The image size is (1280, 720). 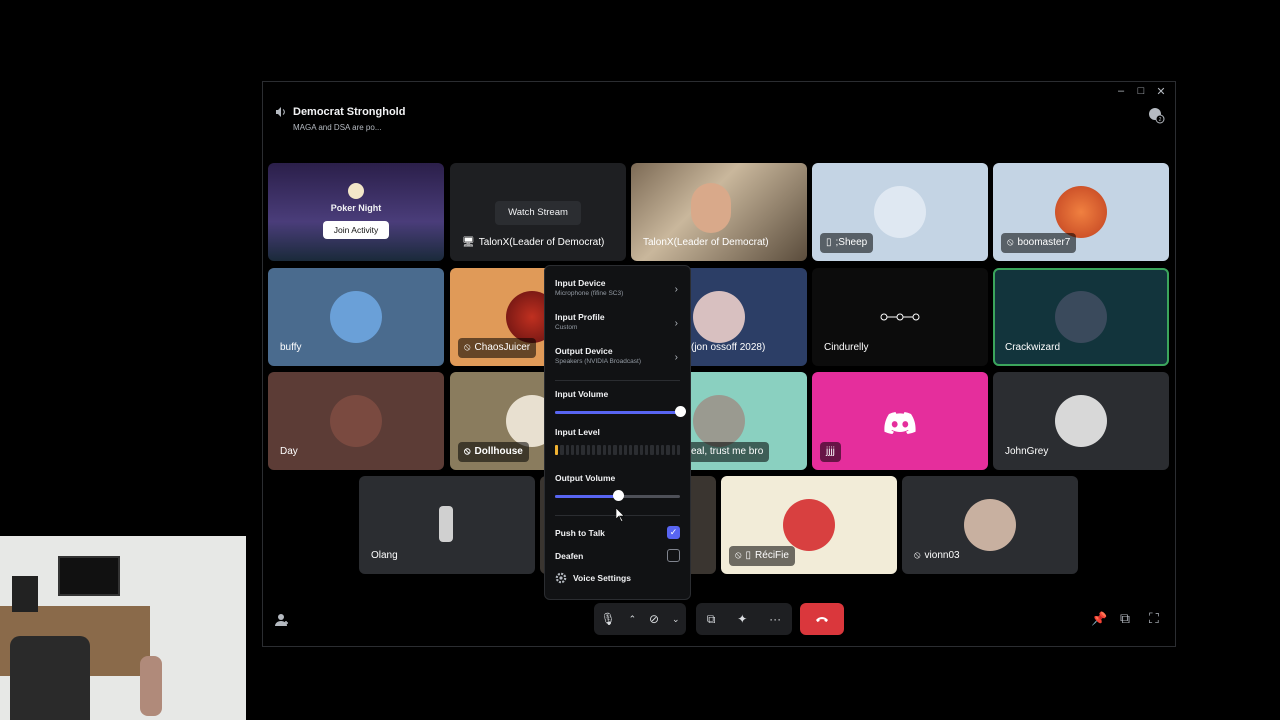 What do you see at coordinates (289, 451) in the screenshot?
I see `tile-name: Day` at bounding box center [289, 451].